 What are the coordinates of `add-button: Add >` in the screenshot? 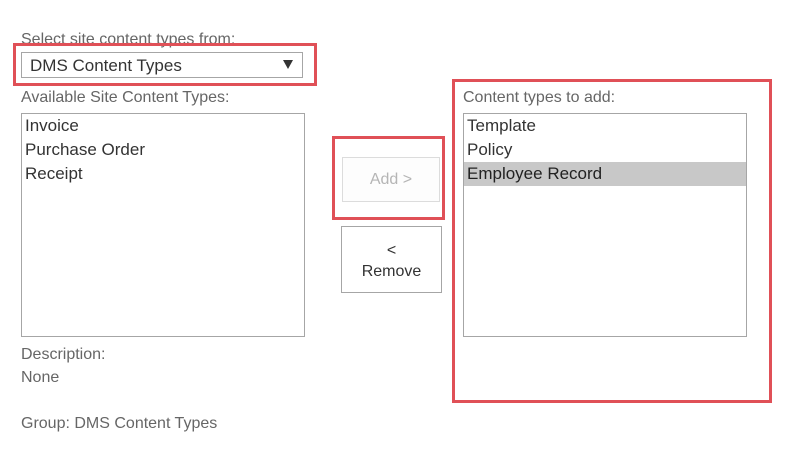 It's located at (391, 179).